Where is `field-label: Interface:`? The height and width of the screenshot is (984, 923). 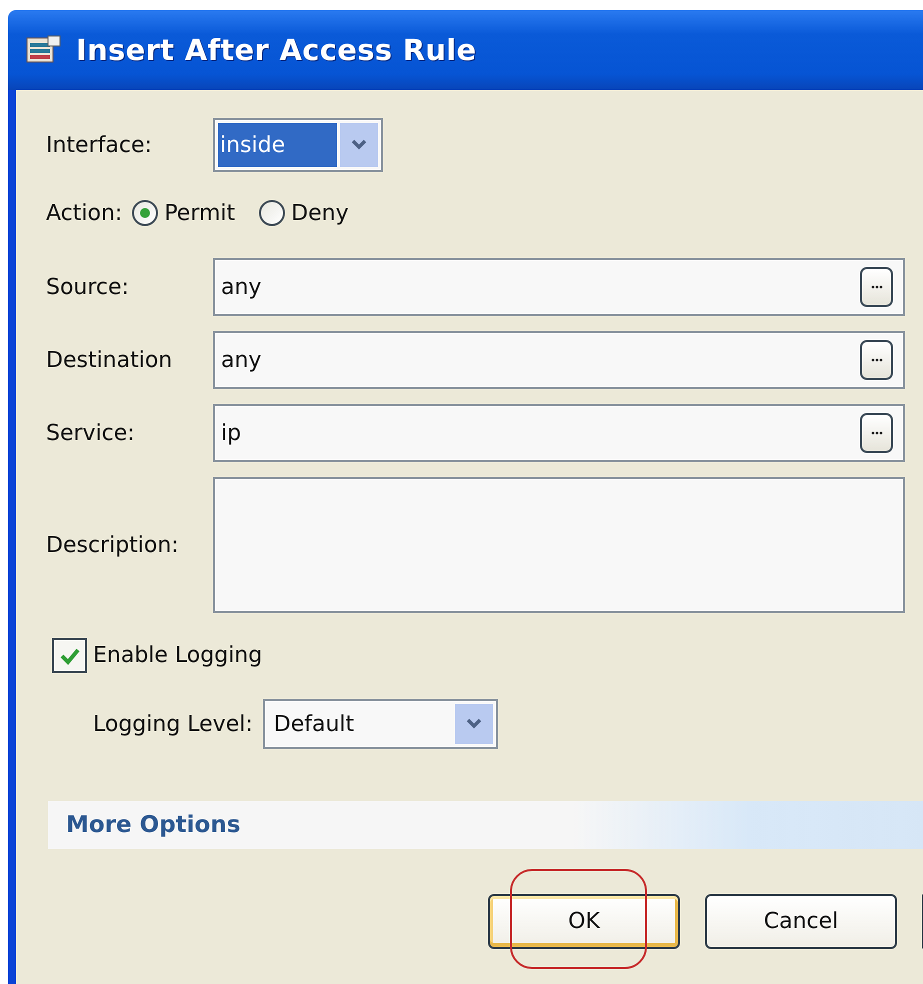 field-label: Interface: is located at coordinates (99, 145).